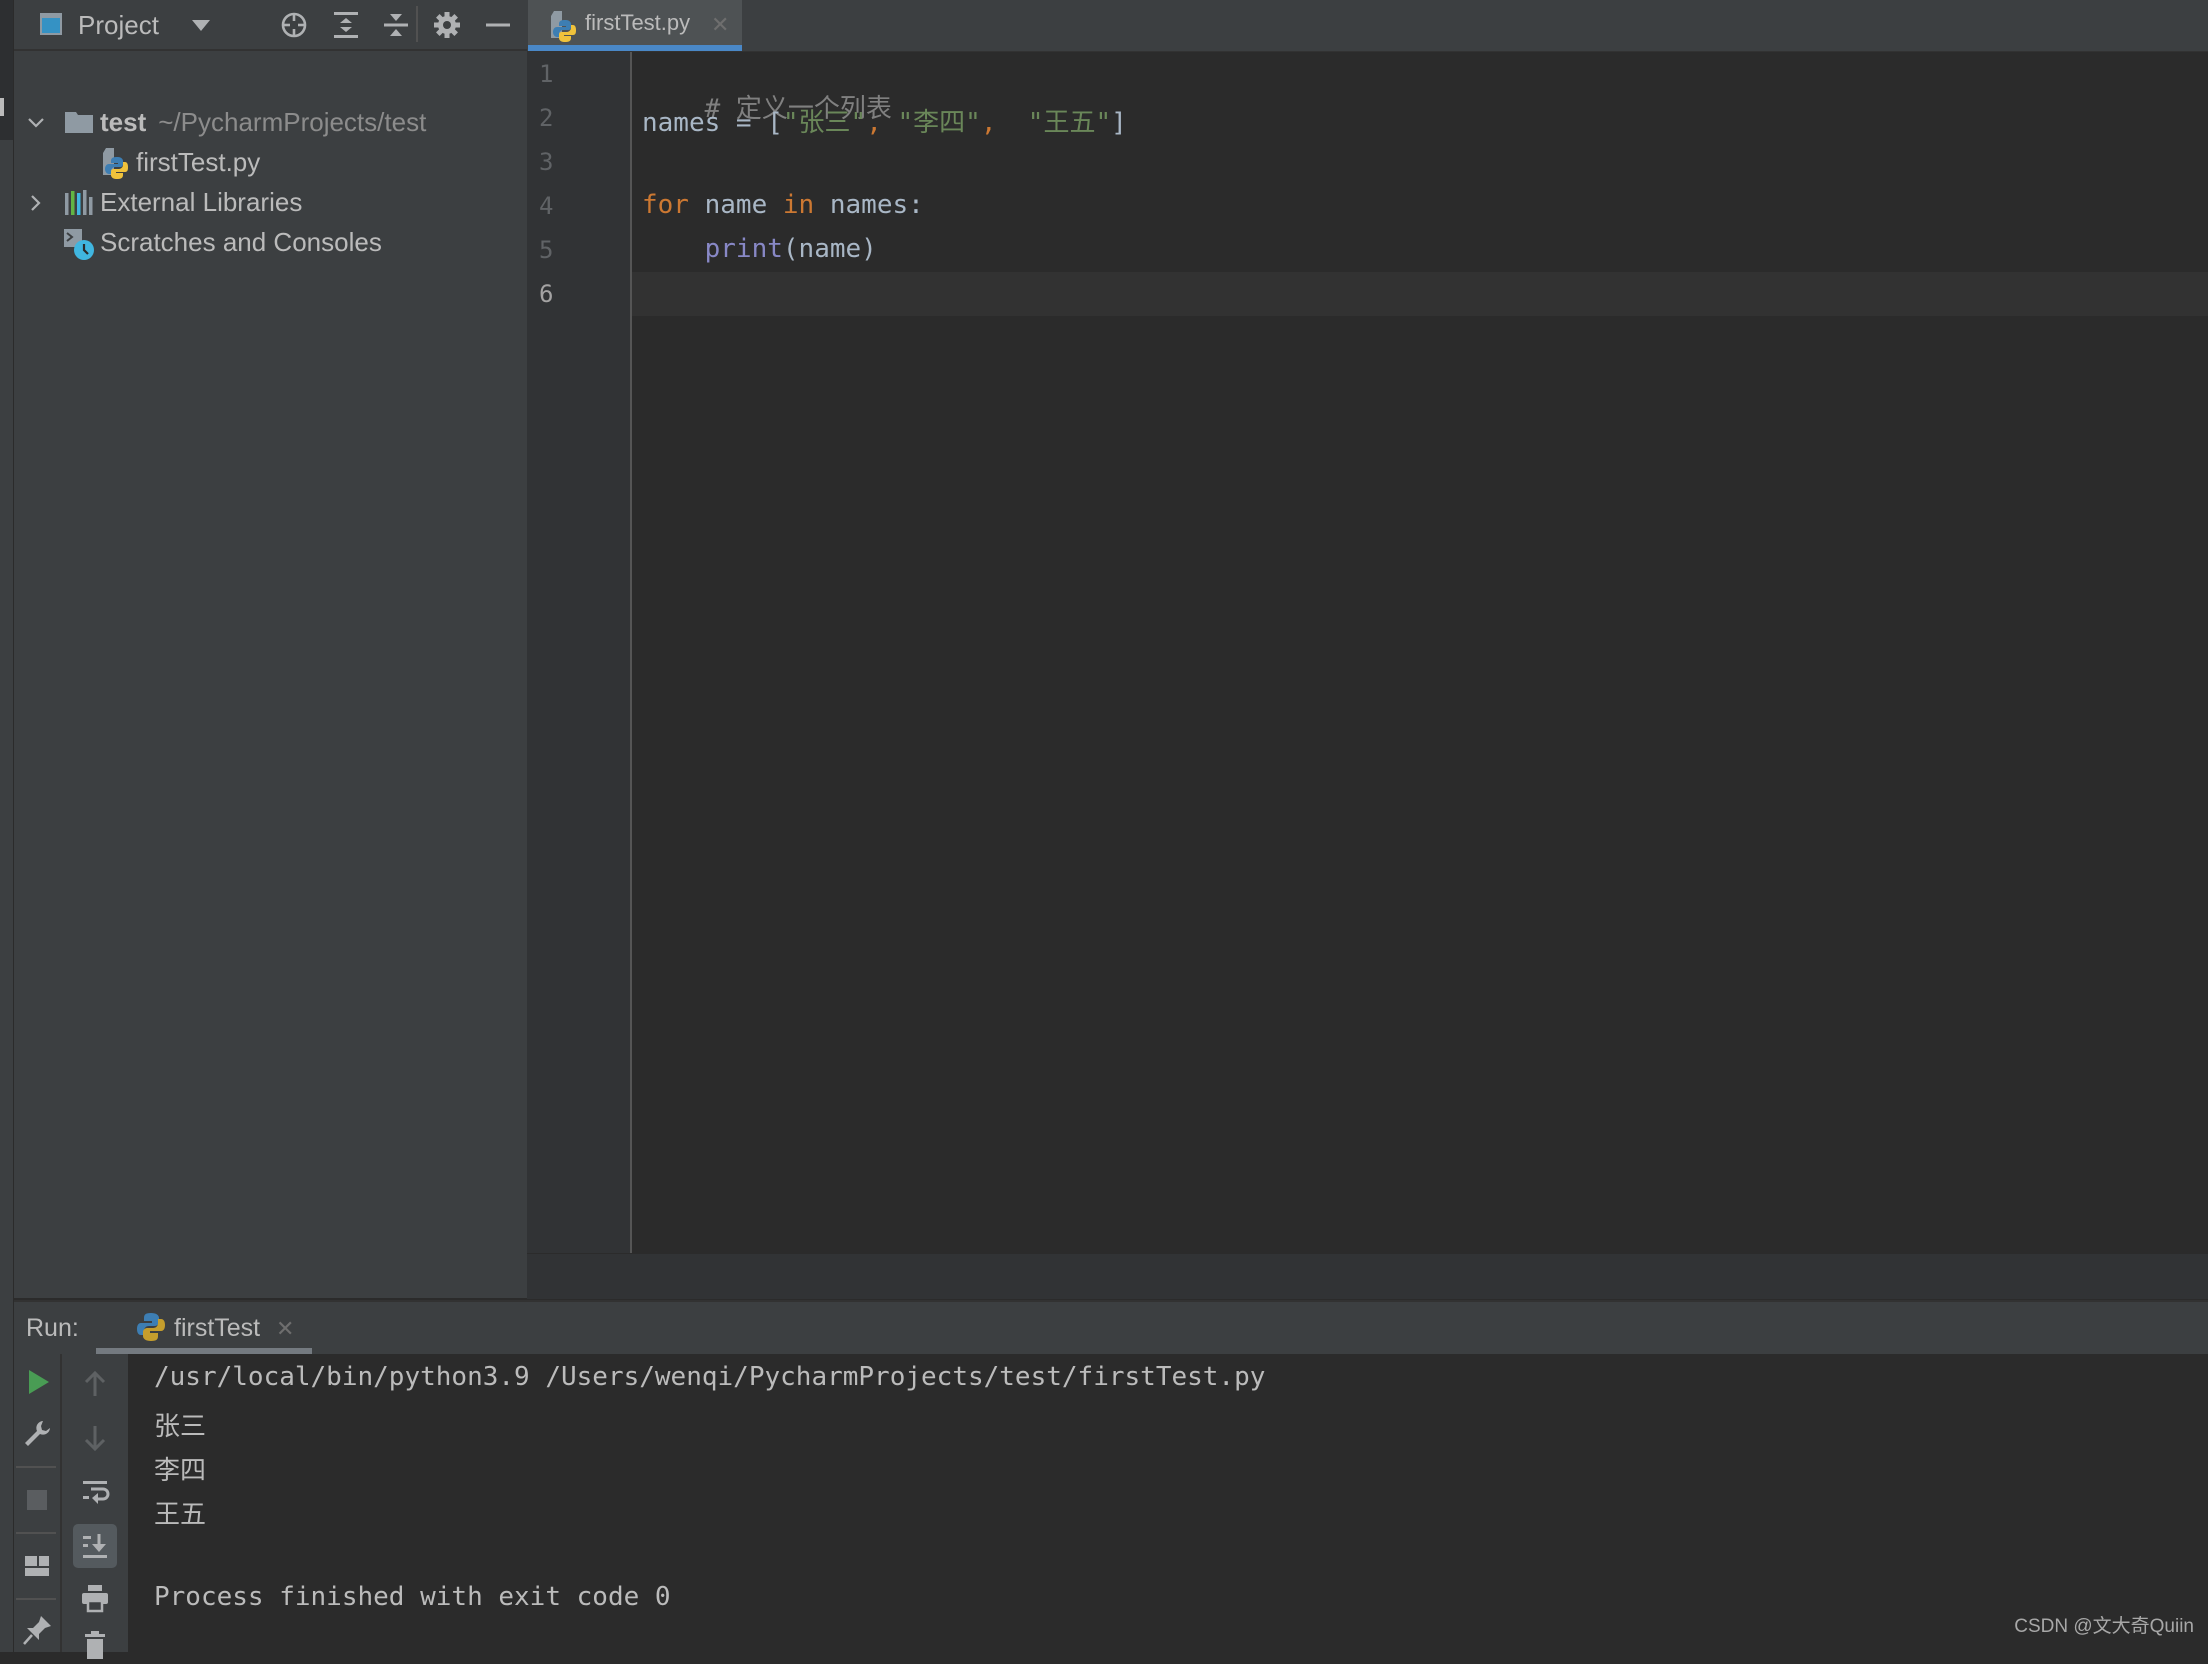  I want to click on run-tab-firsttest: firstTest ✕, so click(204, 1328).